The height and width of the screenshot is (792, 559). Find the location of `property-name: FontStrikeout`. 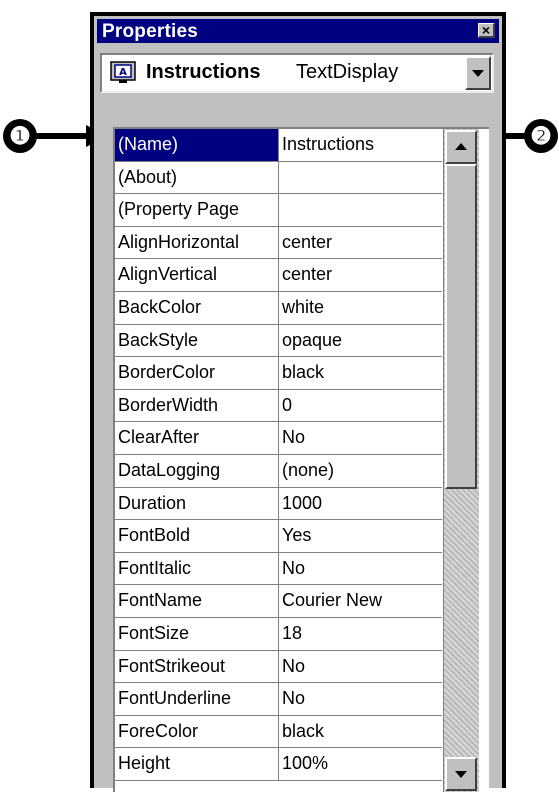

property-name: FontStrikeout is located at coordinates (197, 666).